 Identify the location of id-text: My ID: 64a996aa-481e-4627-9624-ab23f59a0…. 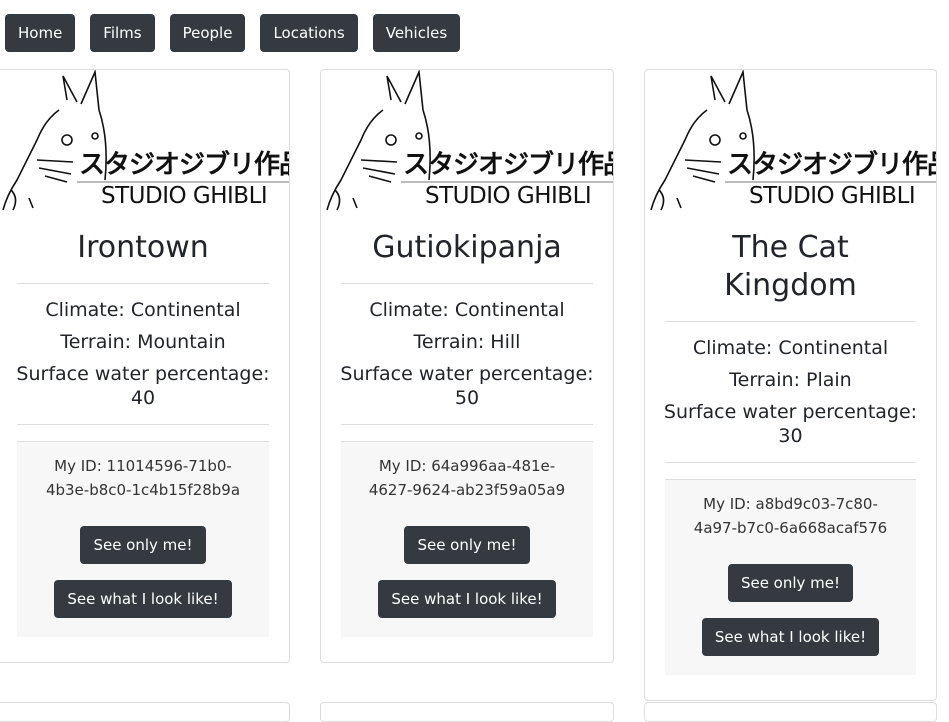
(467, 478).